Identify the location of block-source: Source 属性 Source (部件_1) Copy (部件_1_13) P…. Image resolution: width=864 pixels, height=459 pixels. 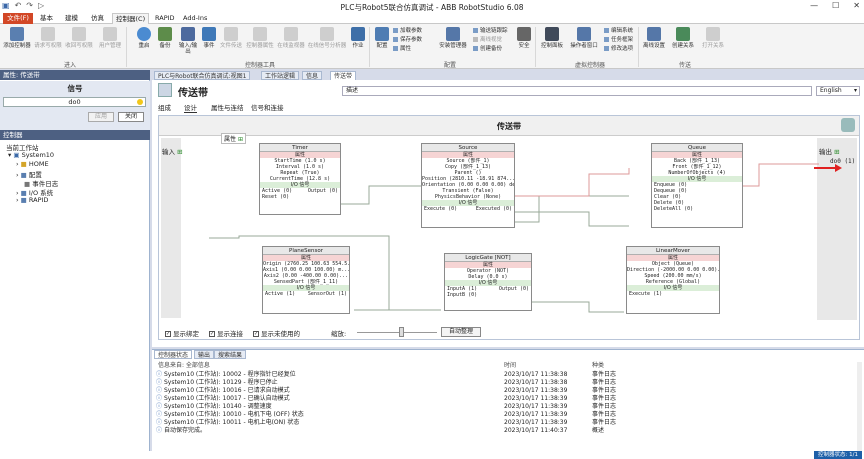
(468, 185).